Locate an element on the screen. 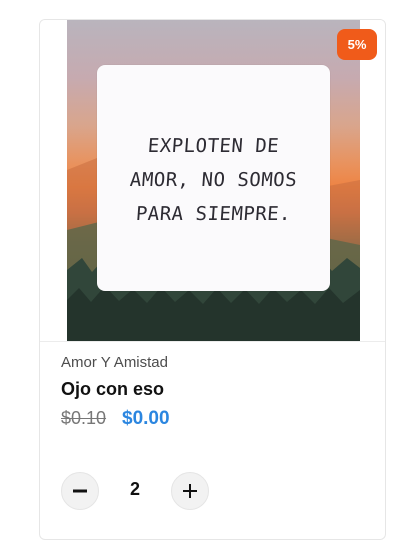  quote-line-2: AMOR, NO SOMOS is located at coordinates (213, 180).